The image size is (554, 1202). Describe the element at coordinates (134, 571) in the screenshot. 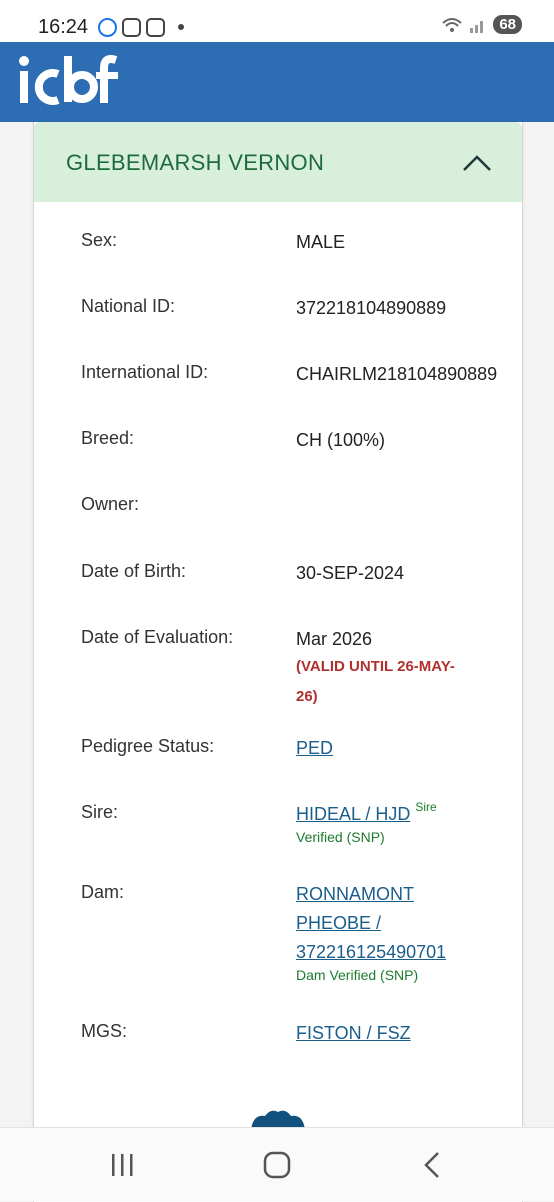

I see `dob-label: Date of Birth:` at that location.